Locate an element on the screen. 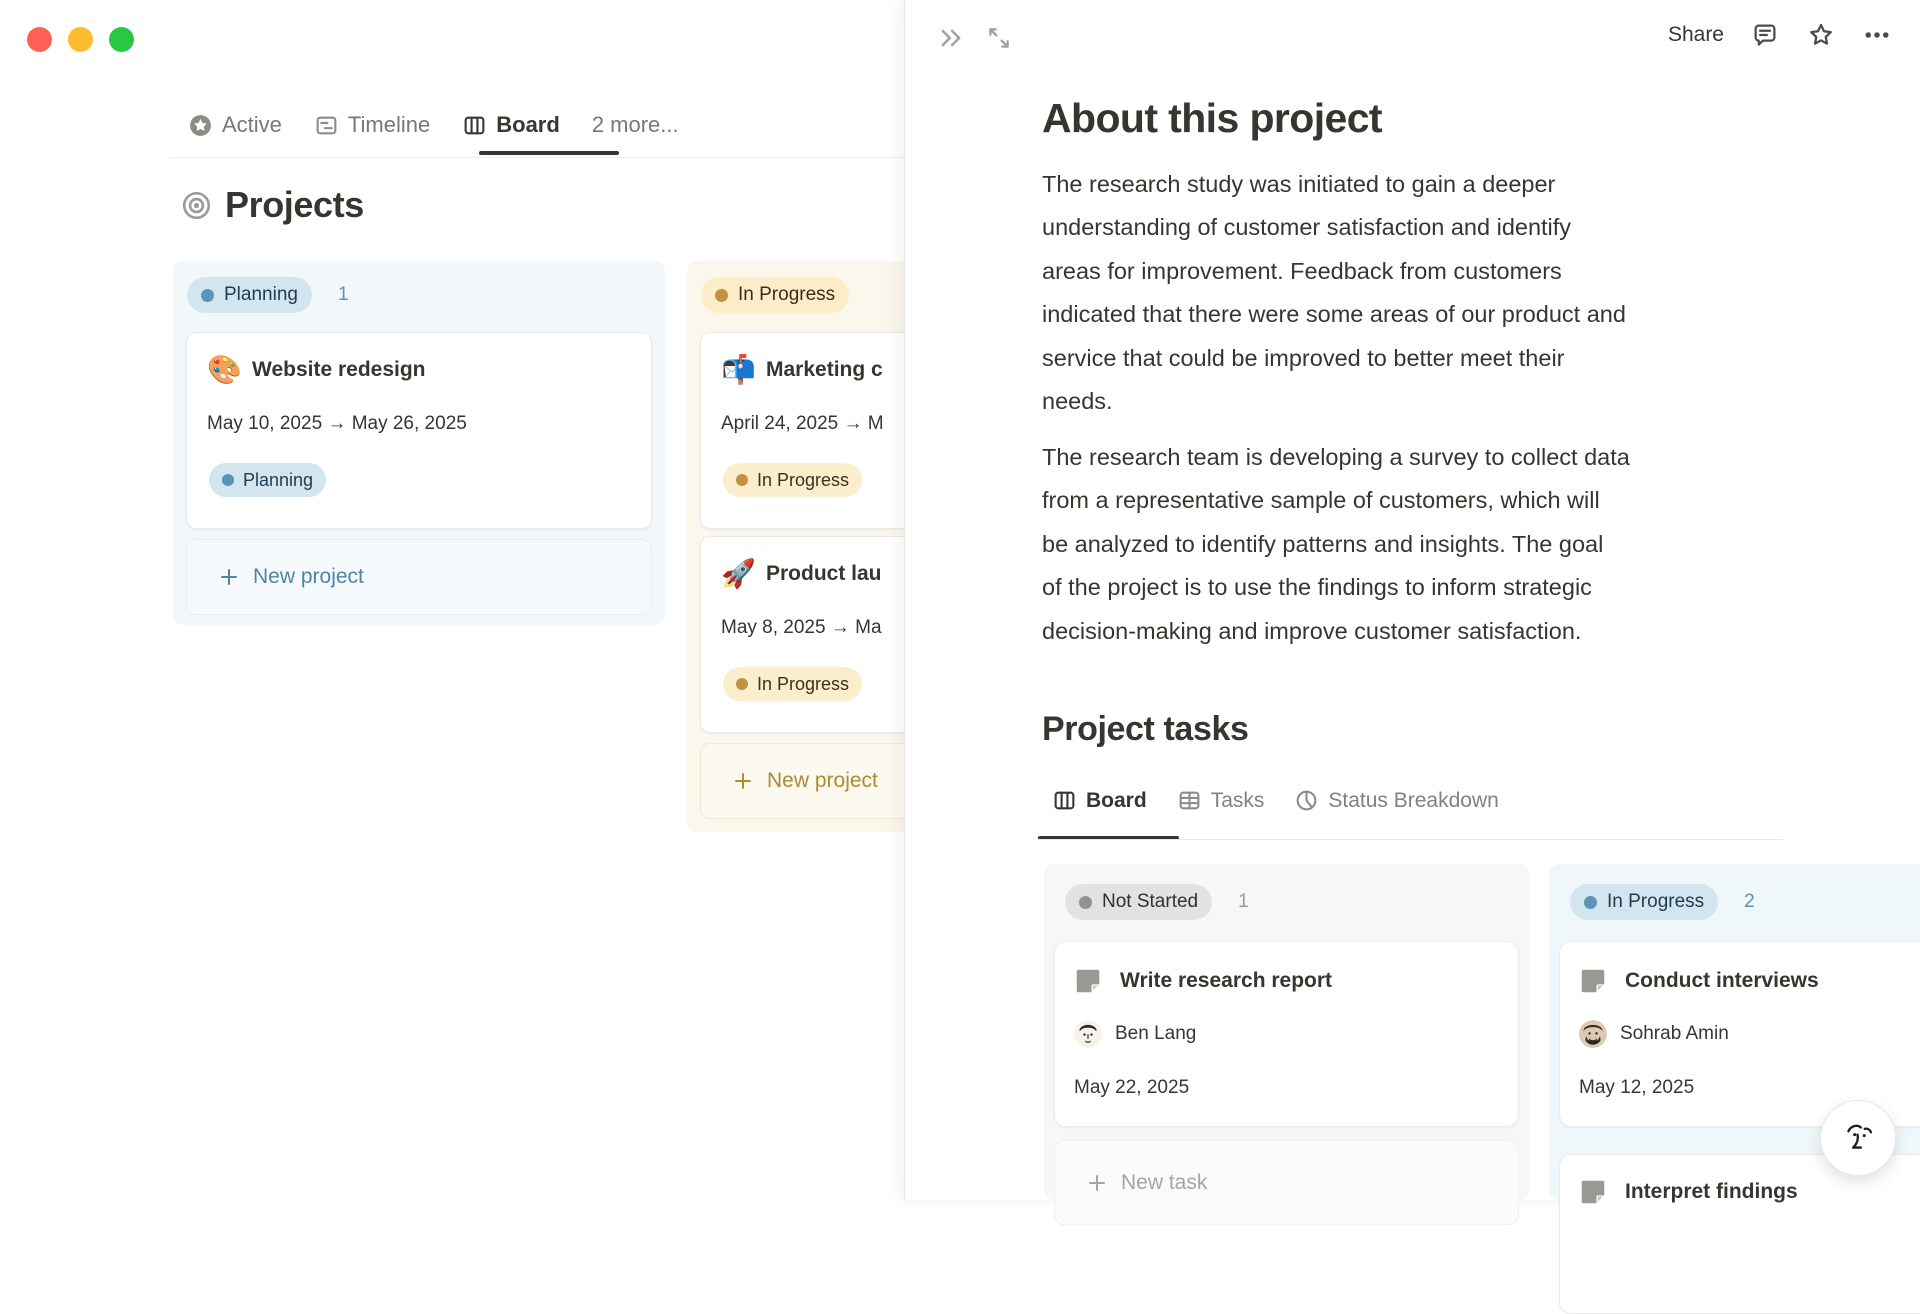 This screenshot has height=1314, width=1920. zoom-window-button is located at coordinates (121, 39).